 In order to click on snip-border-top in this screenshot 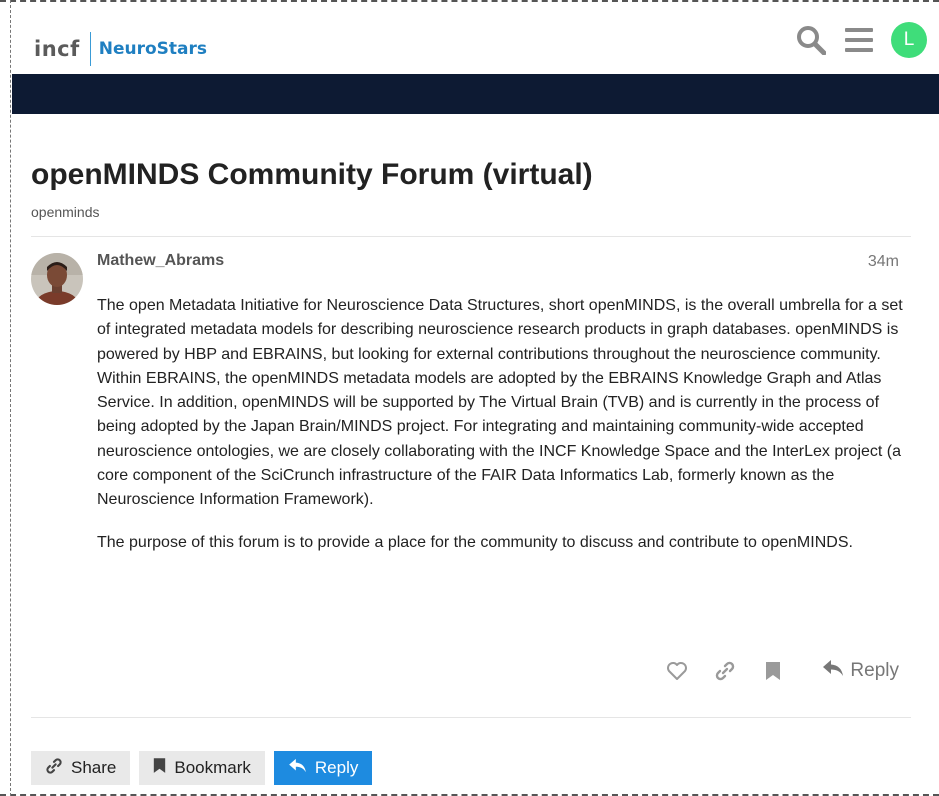, I will do `click(469, 1)`.